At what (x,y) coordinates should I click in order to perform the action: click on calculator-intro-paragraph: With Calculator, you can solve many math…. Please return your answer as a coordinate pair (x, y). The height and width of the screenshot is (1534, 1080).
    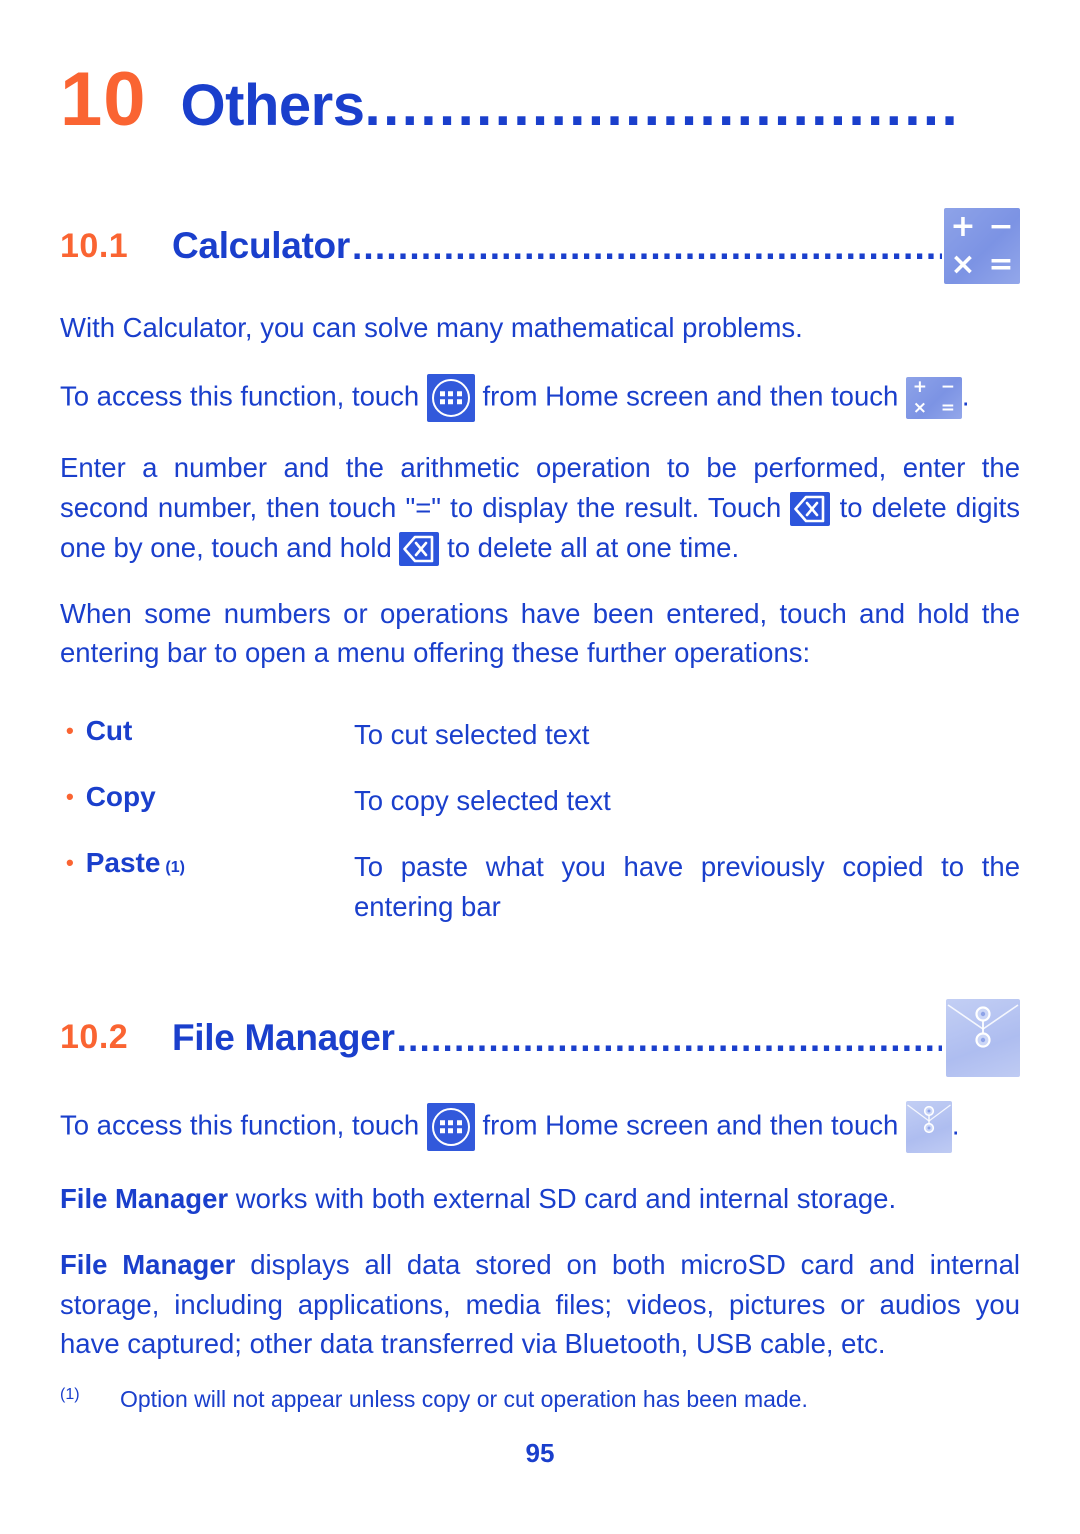
    Looking at the image, I should click on (431, 327).